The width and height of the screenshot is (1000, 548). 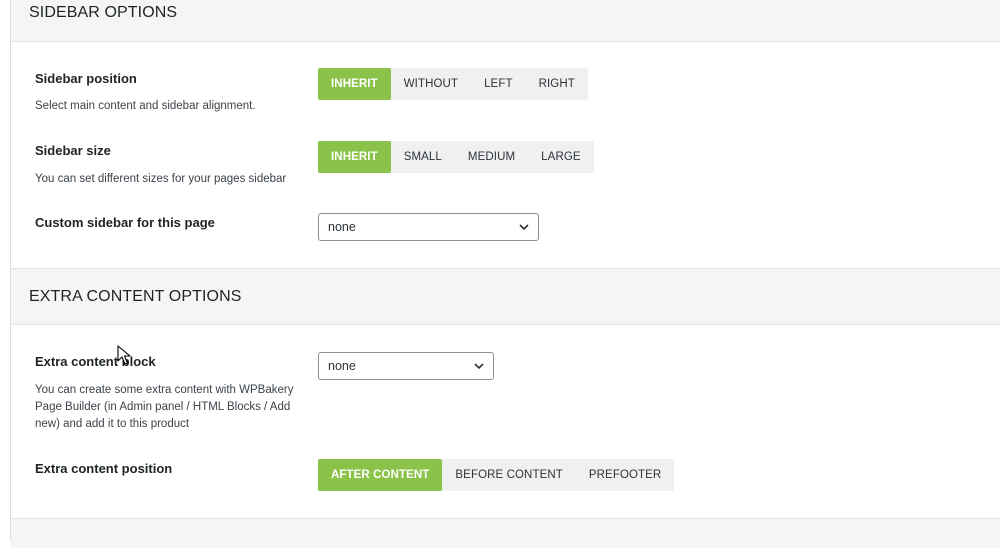 What do you see at coordinates (342, 227) in the screenshot?
I see `custom-sidebar-select-value: none` at bounding box center [342, 227].